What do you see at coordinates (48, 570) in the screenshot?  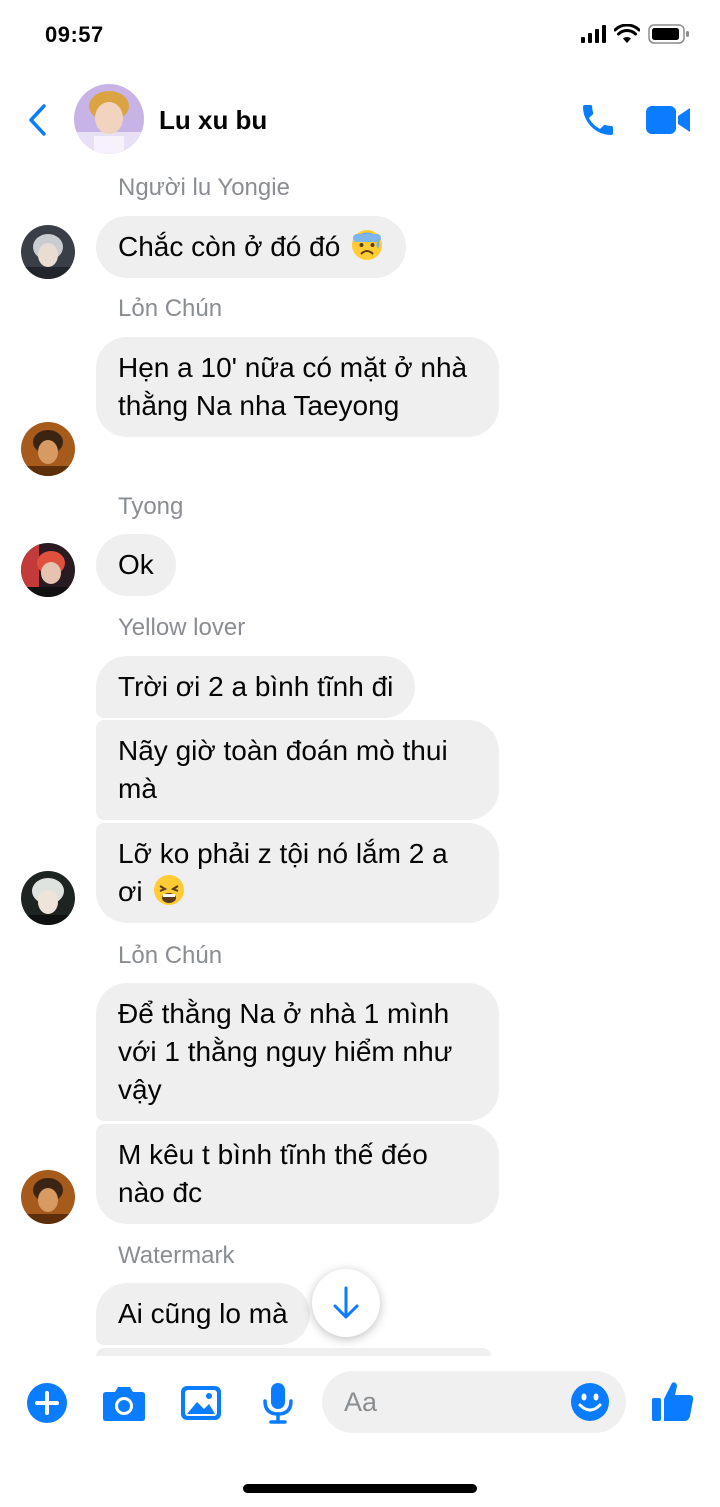 I see `avatar-tyong` at bounding box center [48, 570].